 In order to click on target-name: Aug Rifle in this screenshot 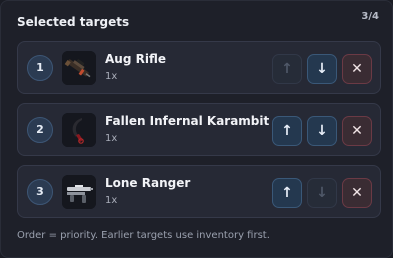, I will do `click(135, 59)`.